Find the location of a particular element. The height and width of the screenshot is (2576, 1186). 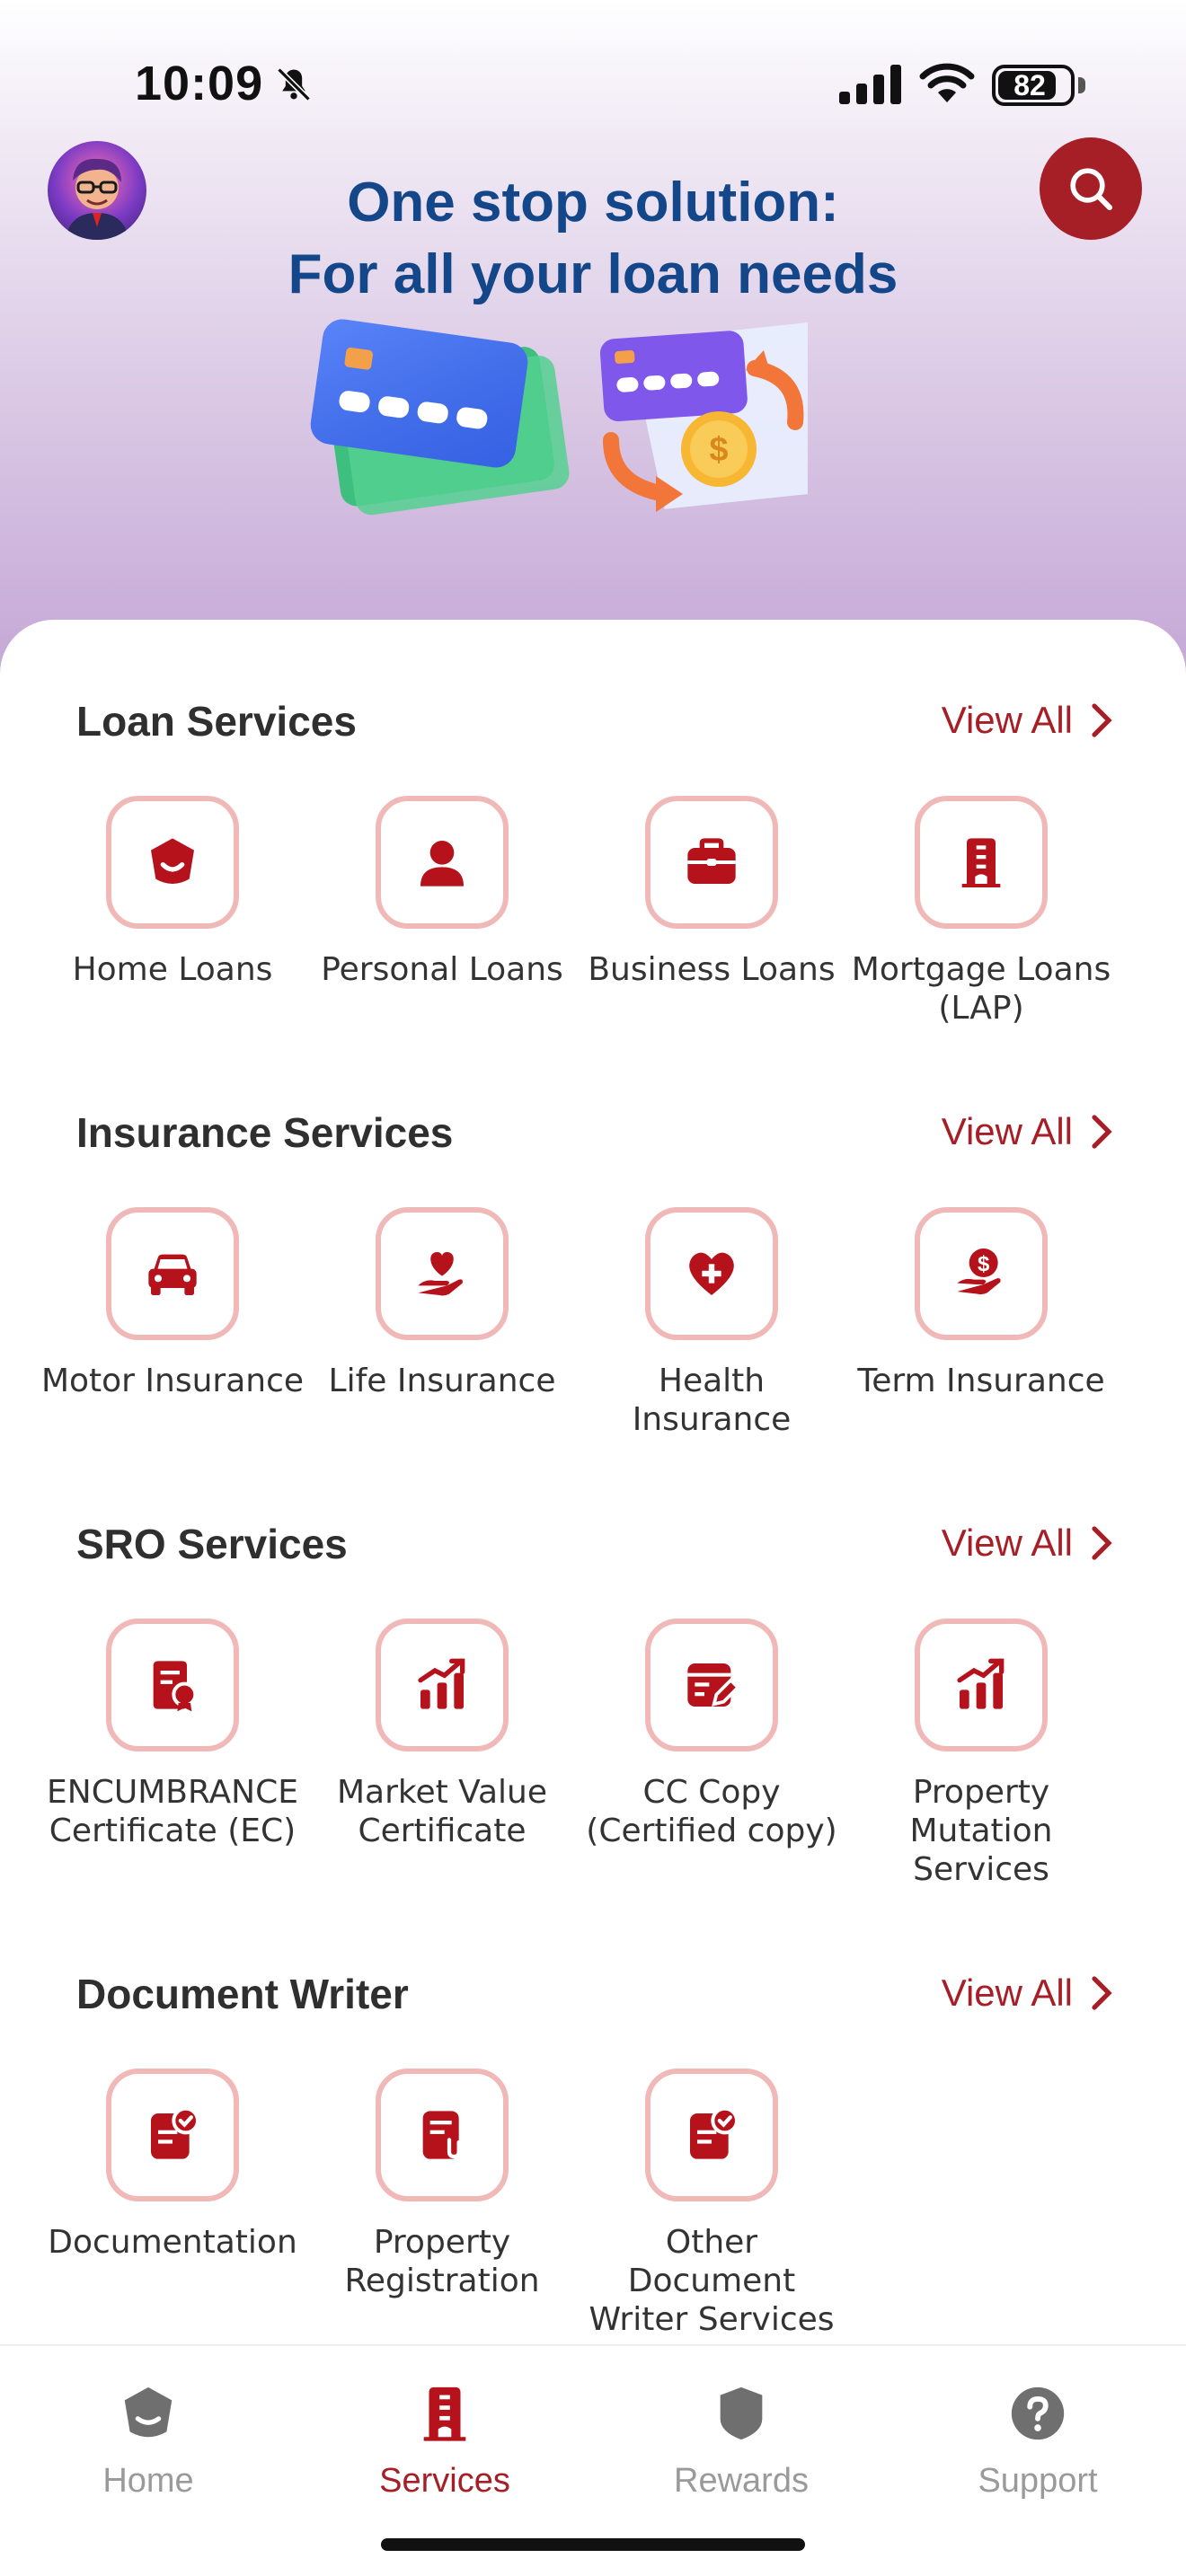

nav-label: Home is located at coordinates (148, 2481).